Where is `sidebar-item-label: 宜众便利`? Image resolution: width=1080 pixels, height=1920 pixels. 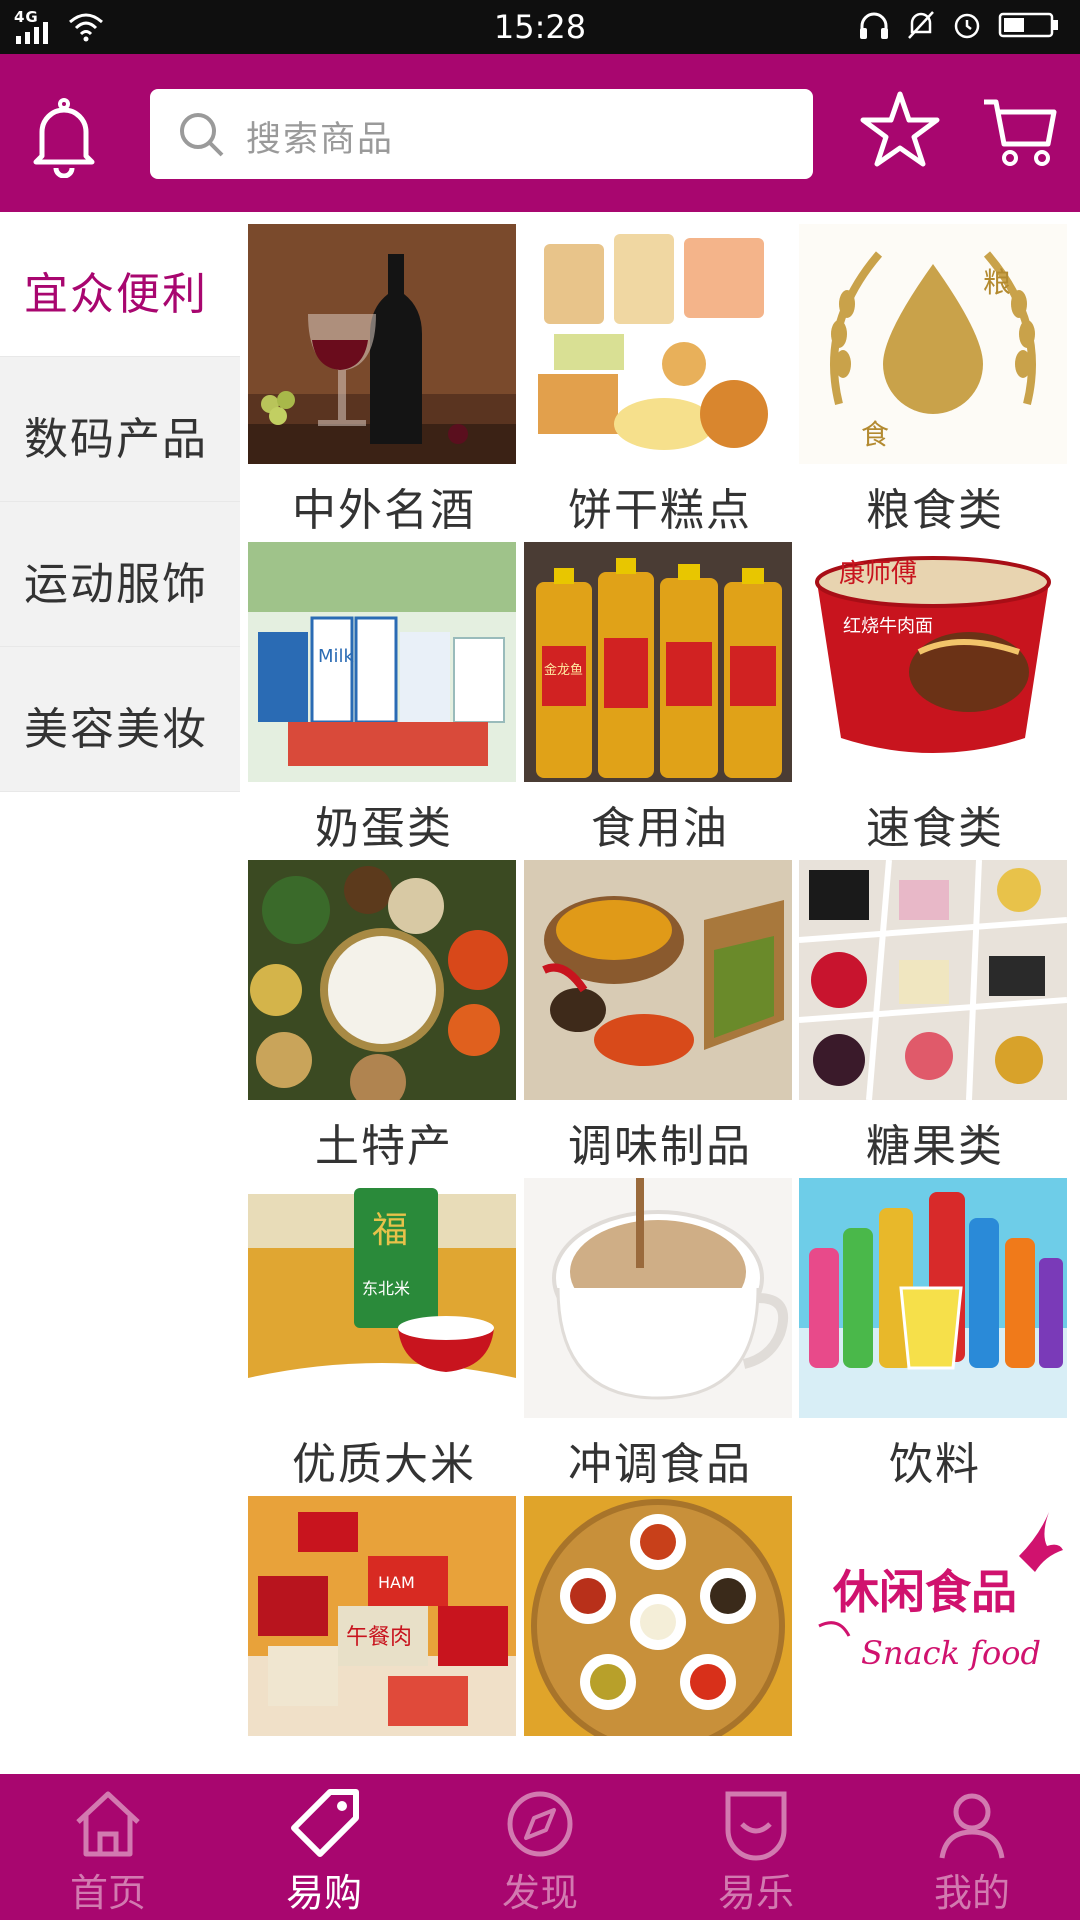
sidebar-item-label: 宜众便利 is located at coordinates (116, 294).